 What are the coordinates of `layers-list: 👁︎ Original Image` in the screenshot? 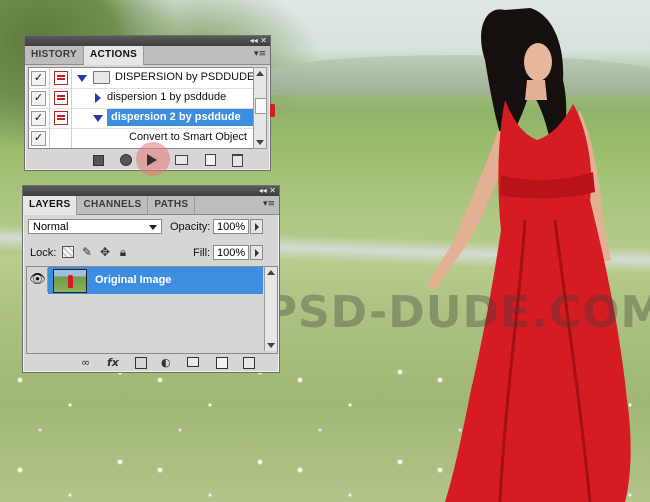 It's located at (152, 310).